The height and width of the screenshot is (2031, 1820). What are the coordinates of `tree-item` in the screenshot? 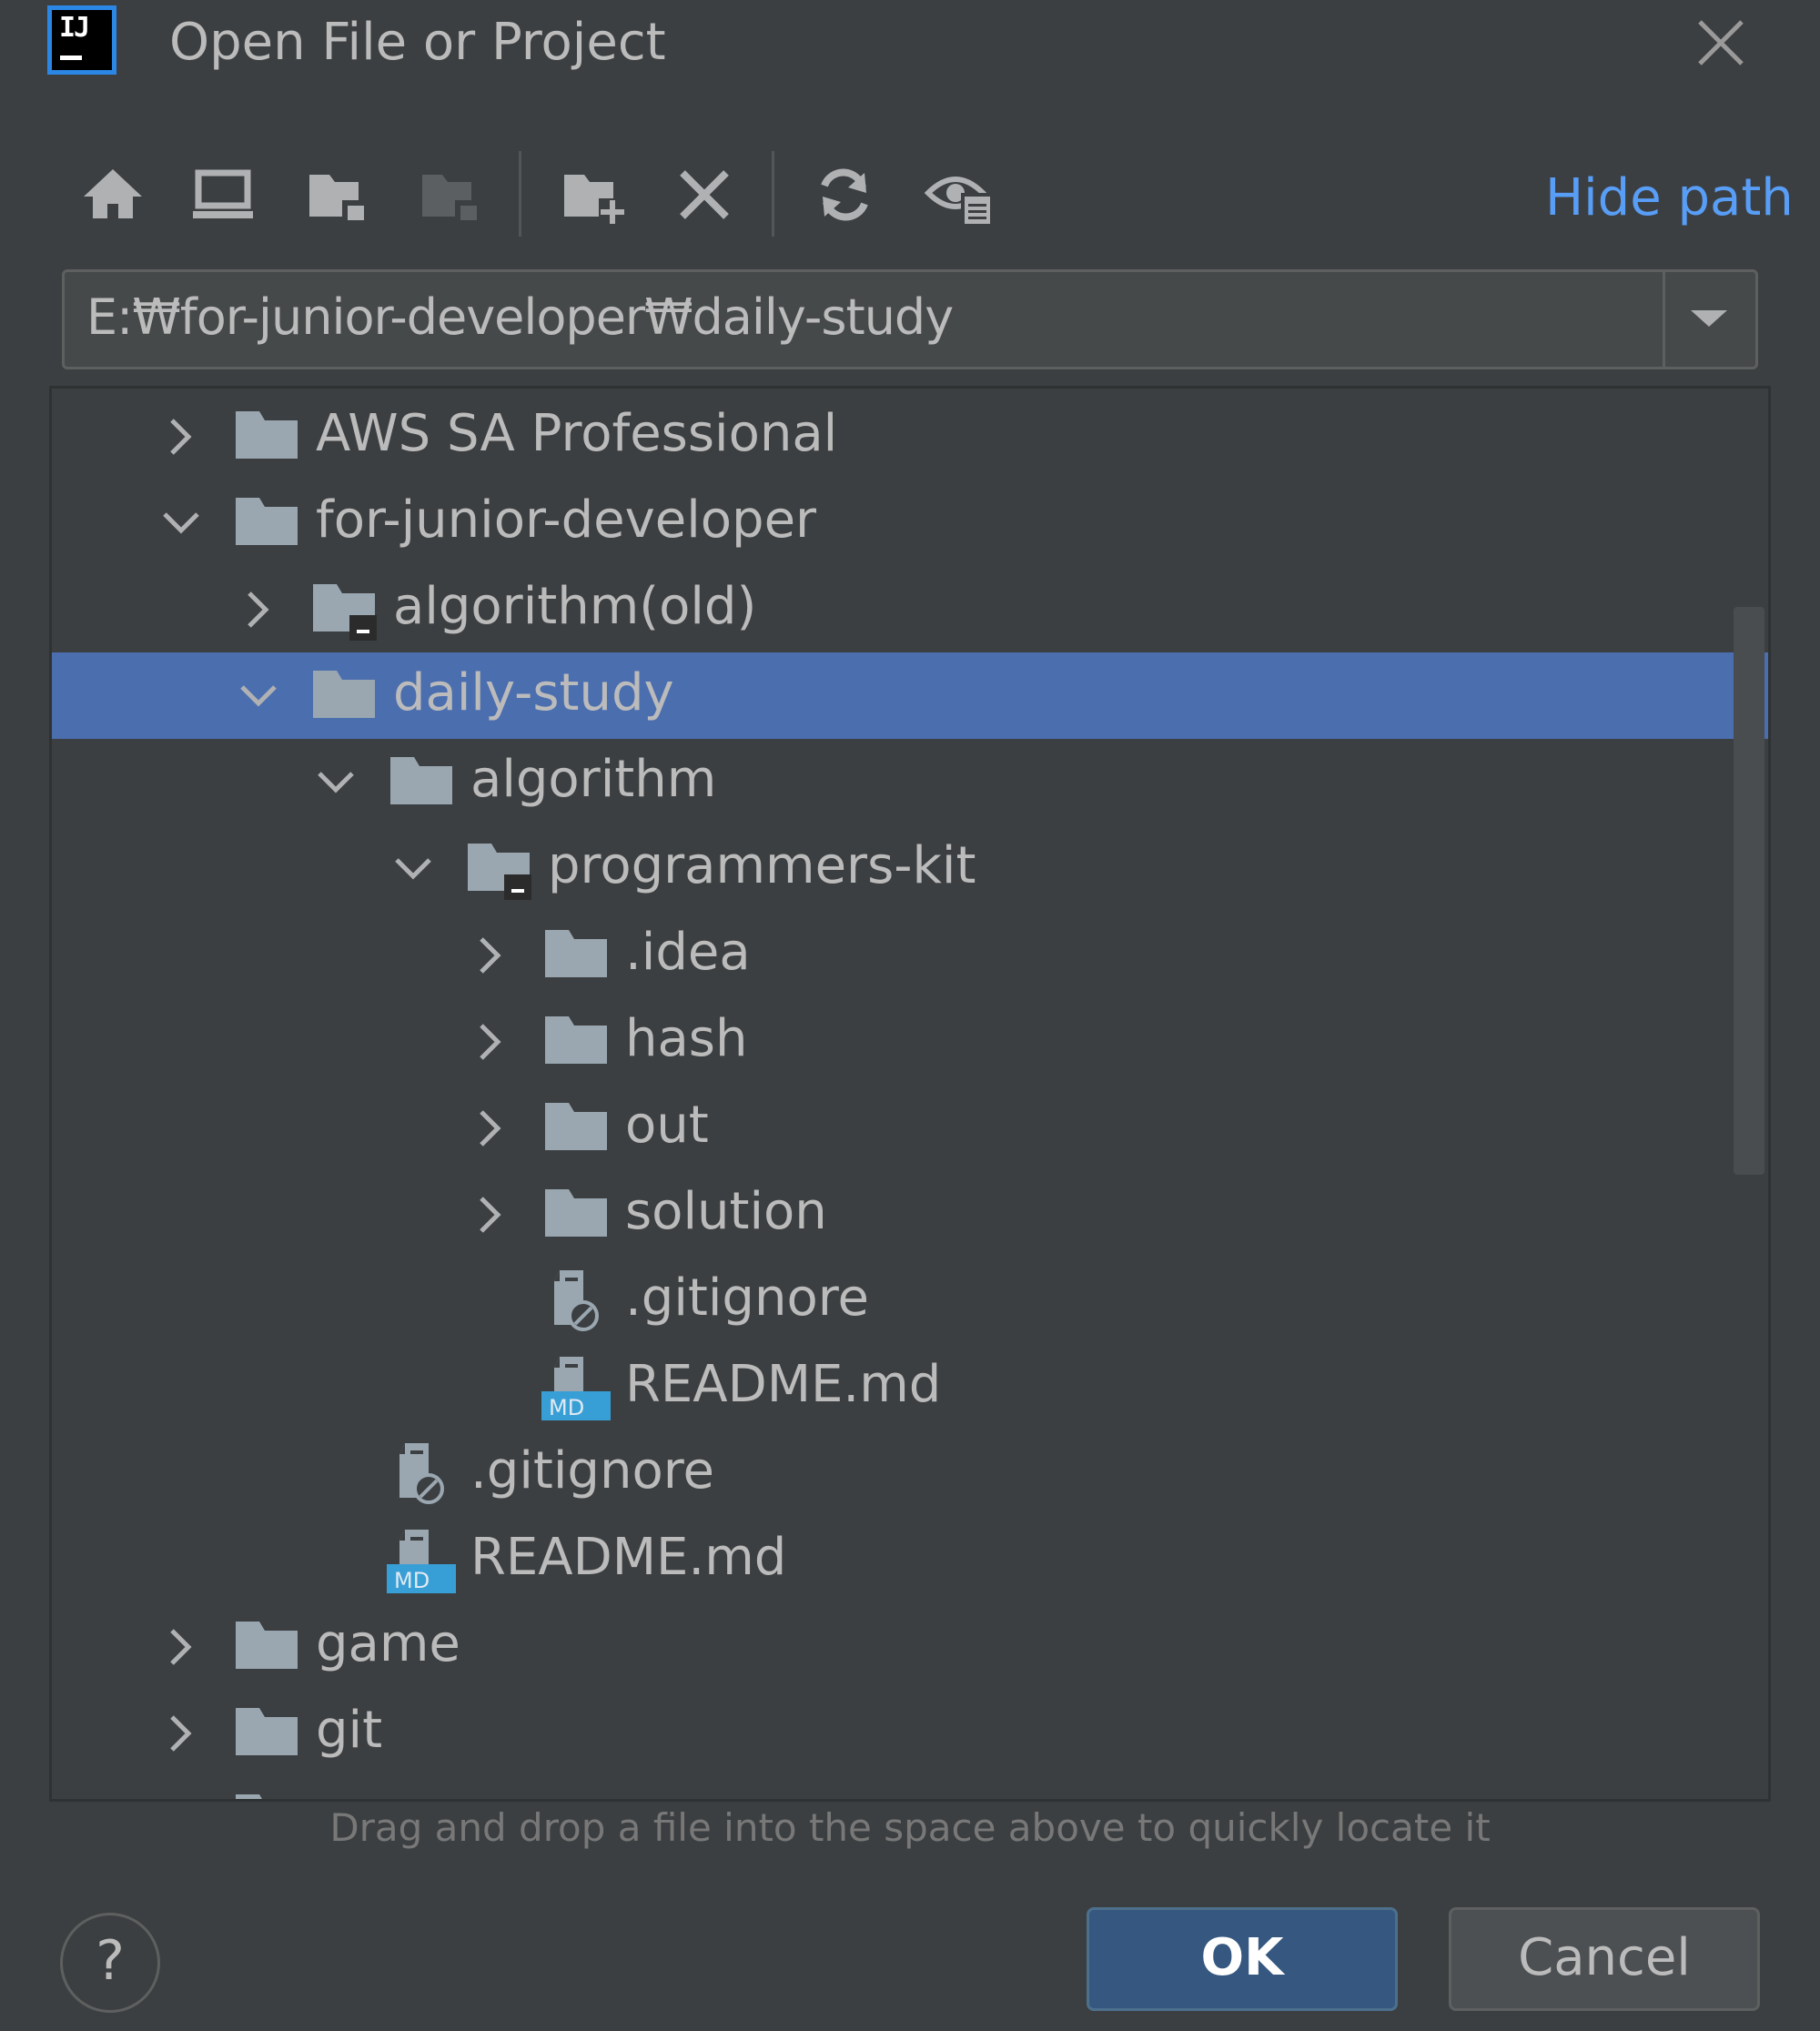 It's located at (910, 1787).